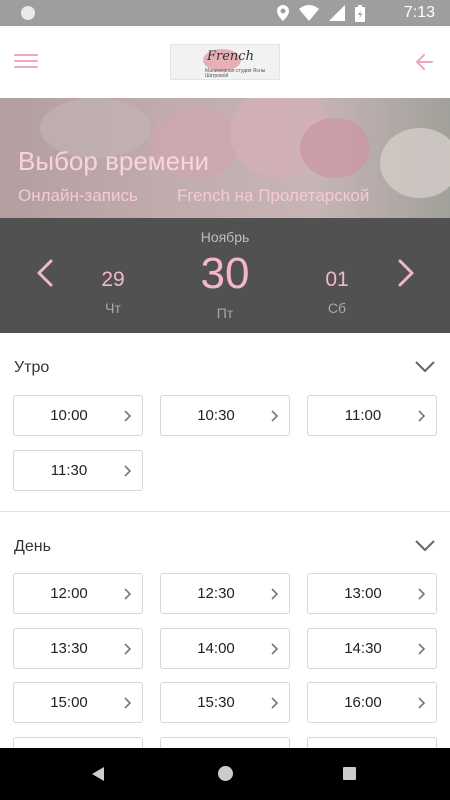 The height and width of the screenshot is (800, 450). I want to click on time-slot: 10:00, so click(78, 415).